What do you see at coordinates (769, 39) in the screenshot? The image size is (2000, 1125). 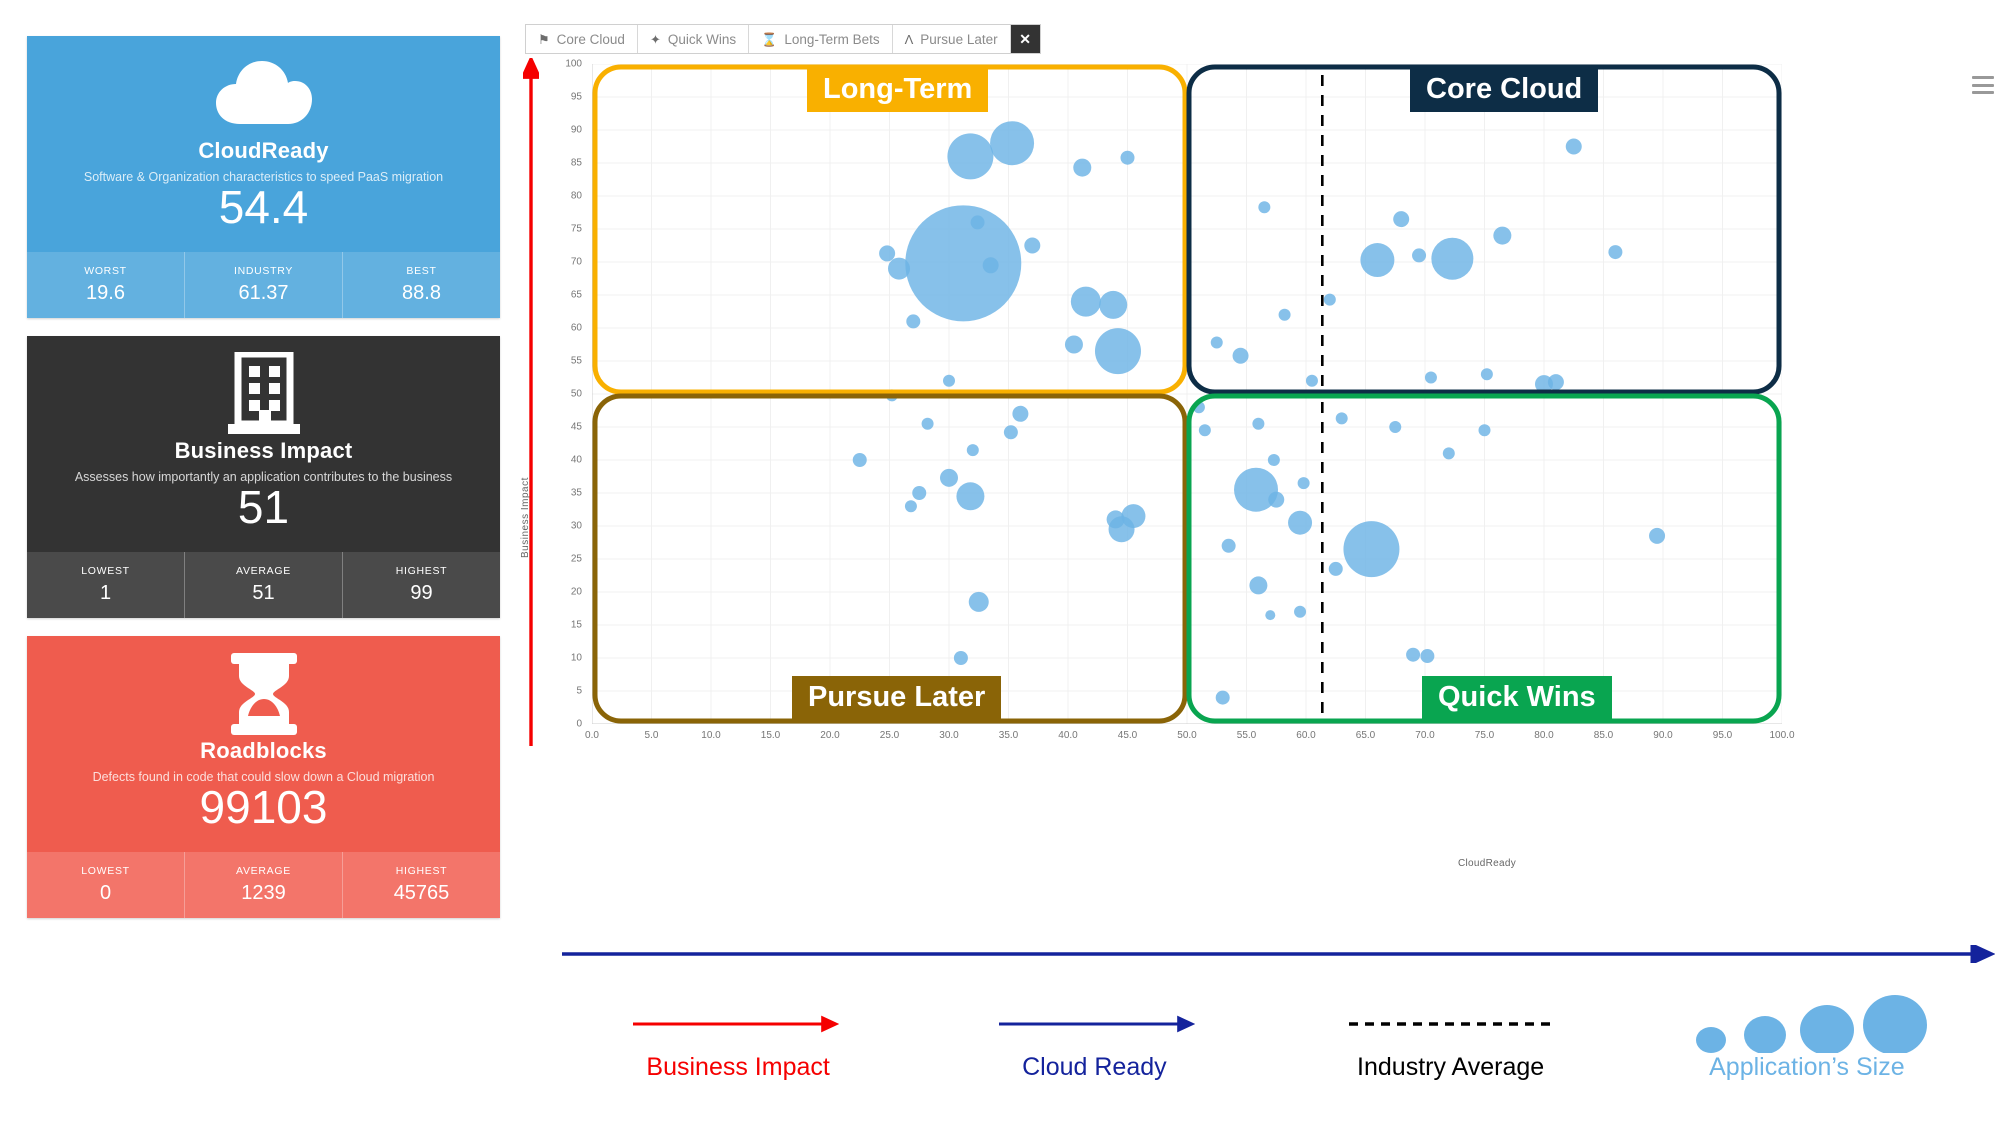 I see `hourglass-icon: ⌛` at bounding box center [769, 39].